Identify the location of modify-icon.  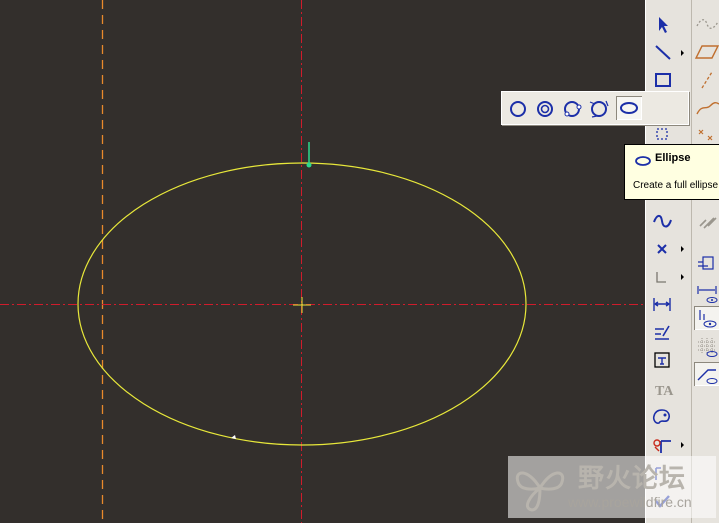
(662, 332).